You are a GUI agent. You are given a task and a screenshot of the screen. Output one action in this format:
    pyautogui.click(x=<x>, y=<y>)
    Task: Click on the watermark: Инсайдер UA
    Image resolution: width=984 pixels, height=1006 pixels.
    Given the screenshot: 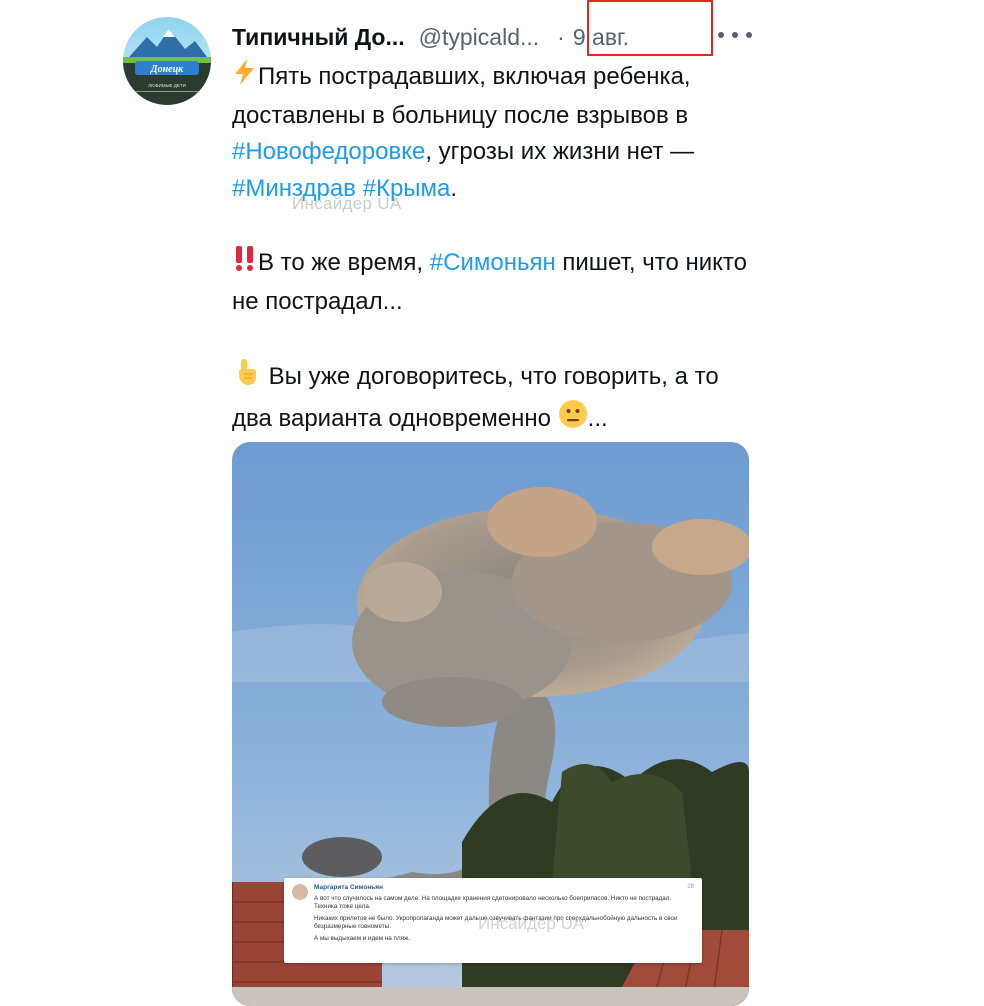 What is the action you would take?
    pyautogui.click(x=347, y=203)
    